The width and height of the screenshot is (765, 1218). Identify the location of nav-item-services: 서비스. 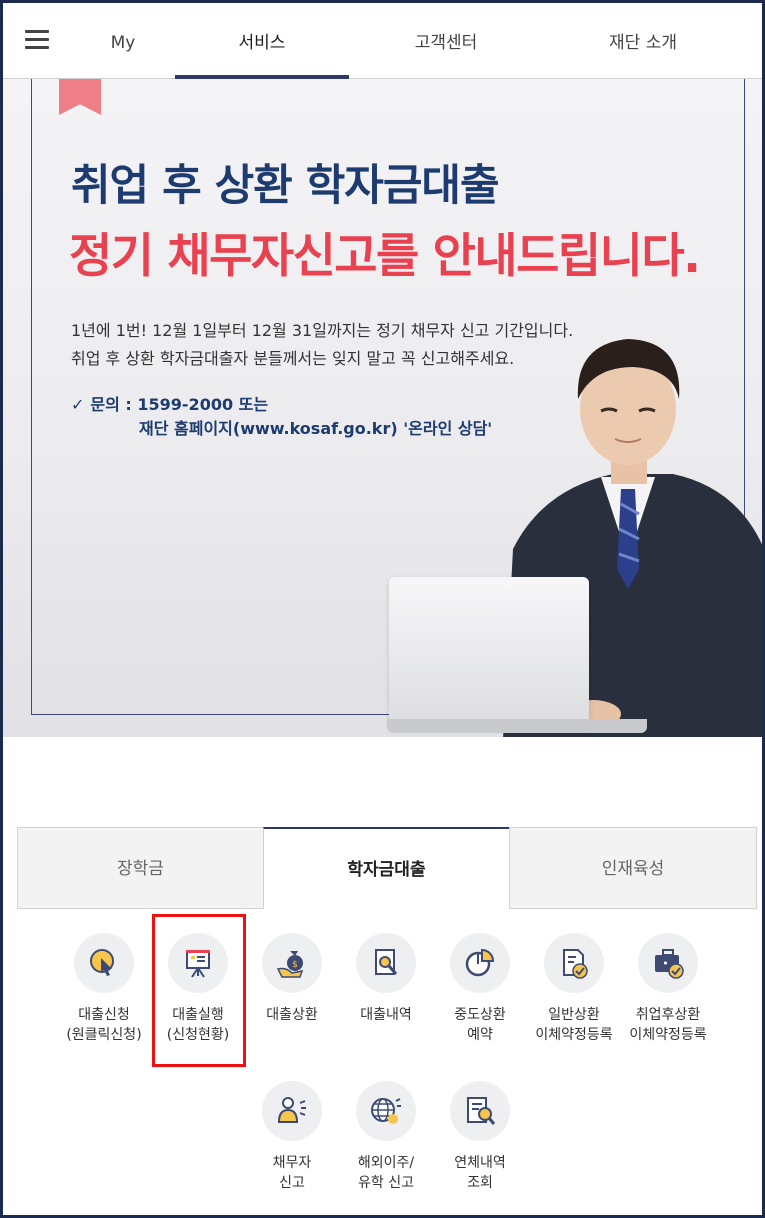
(262, 41).